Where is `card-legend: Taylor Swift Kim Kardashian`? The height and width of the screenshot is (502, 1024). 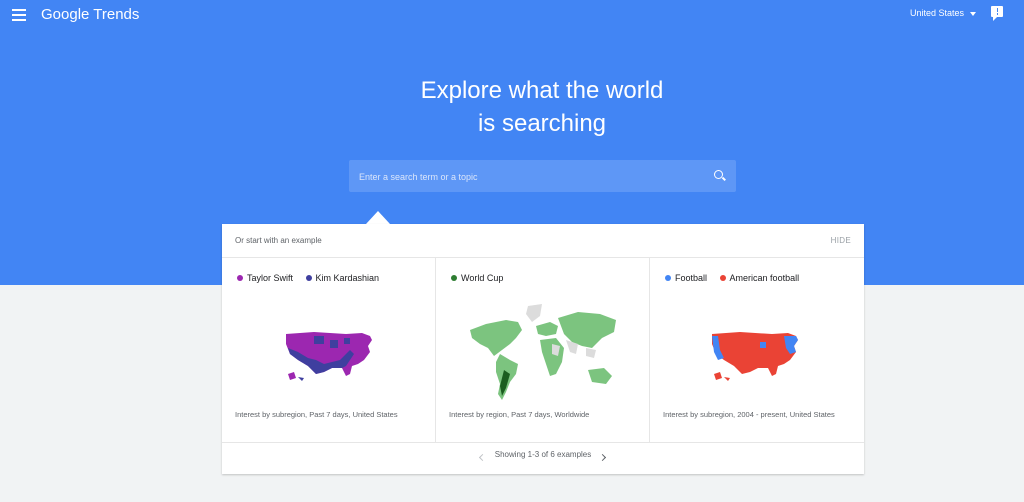 card-legend: Taylor Swift Kim Kardashian is located at coordinates (313, 278).